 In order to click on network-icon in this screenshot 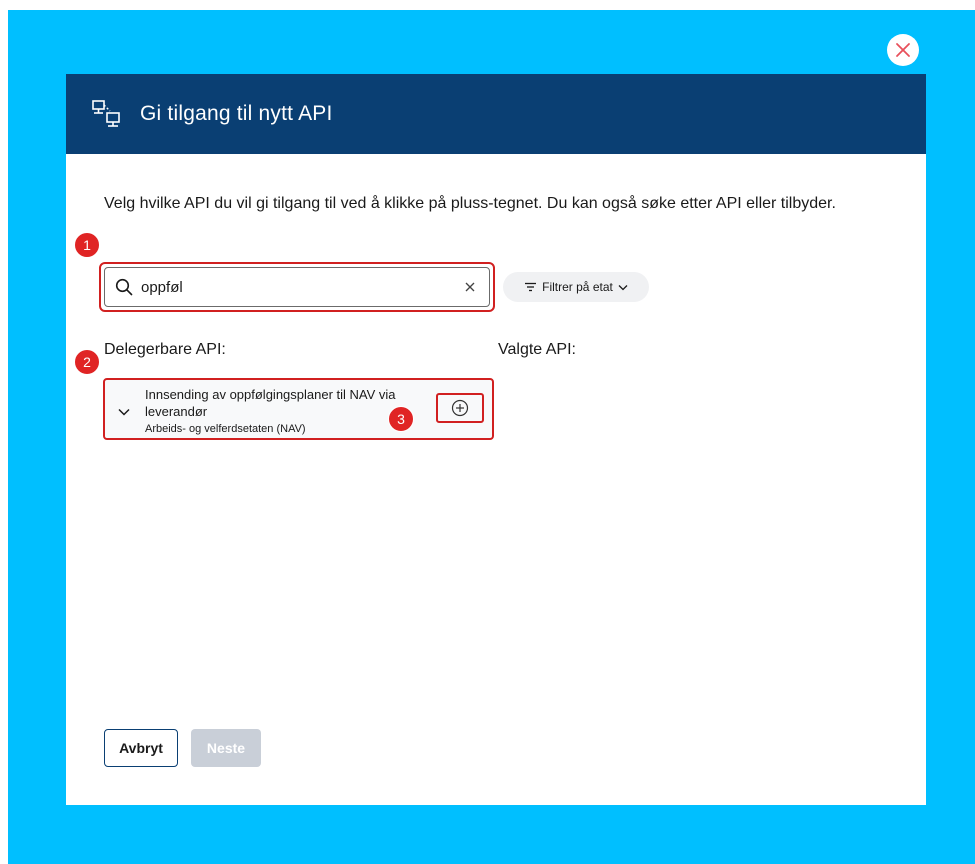, I will do `click(106, 113)`.